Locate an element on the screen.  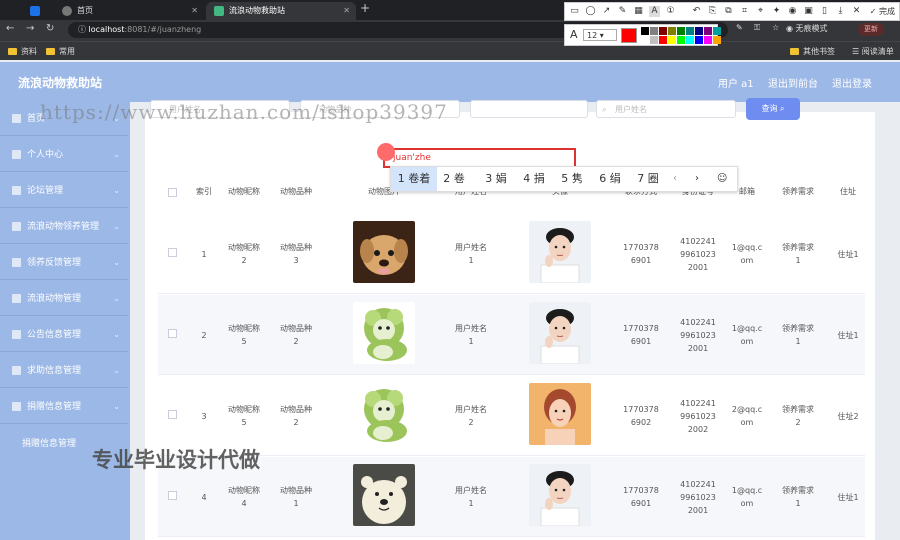
arrow-icon: ↗ is located at coordinates (606, 11).